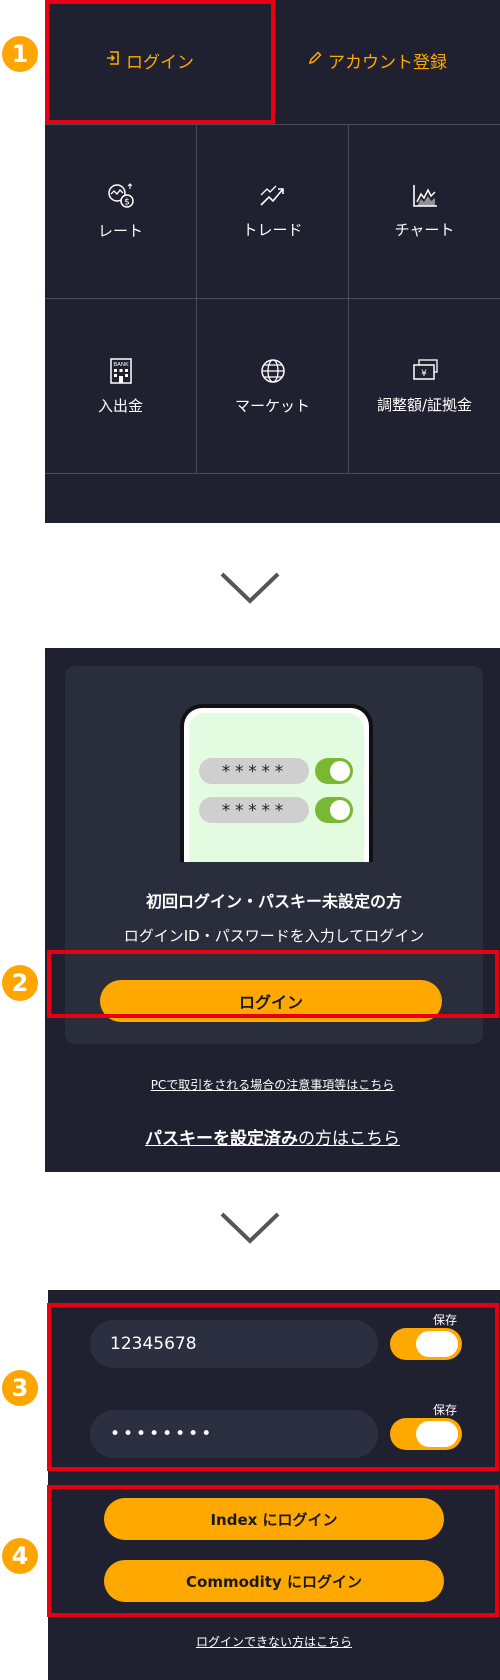  What do you see at coordinates (20, 1556) in the screenshot?
I see `step-badge-4: 4` at bounding box center [20, 1556].